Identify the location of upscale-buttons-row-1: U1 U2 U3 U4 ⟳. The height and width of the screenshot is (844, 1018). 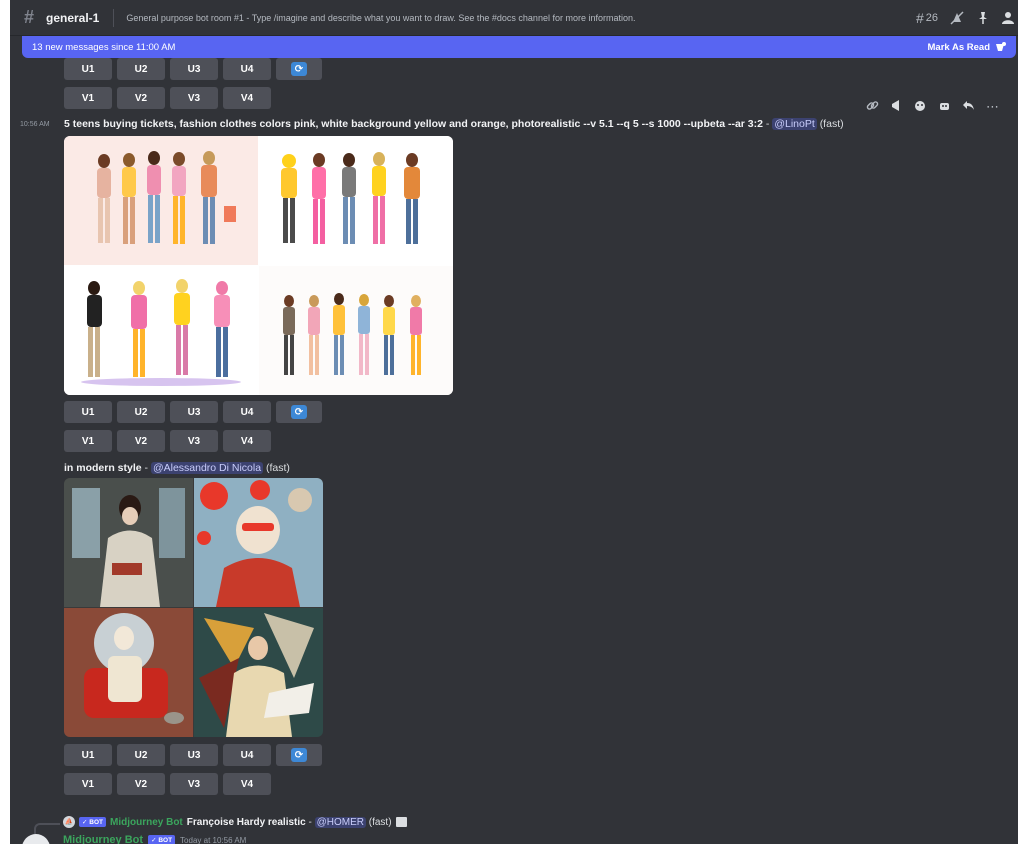
(193, 412).